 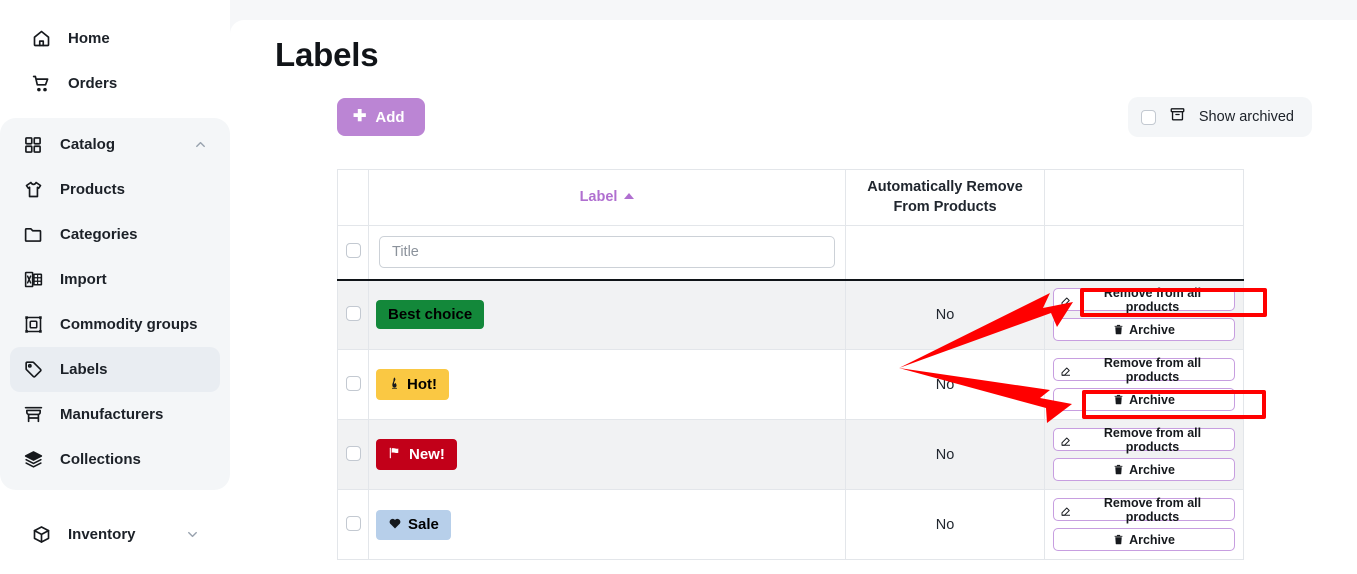 What do you see at coordinates (1144, 253) in the screenshot?
I see `filter-actions-cell` at bounding box center [1144, 253].